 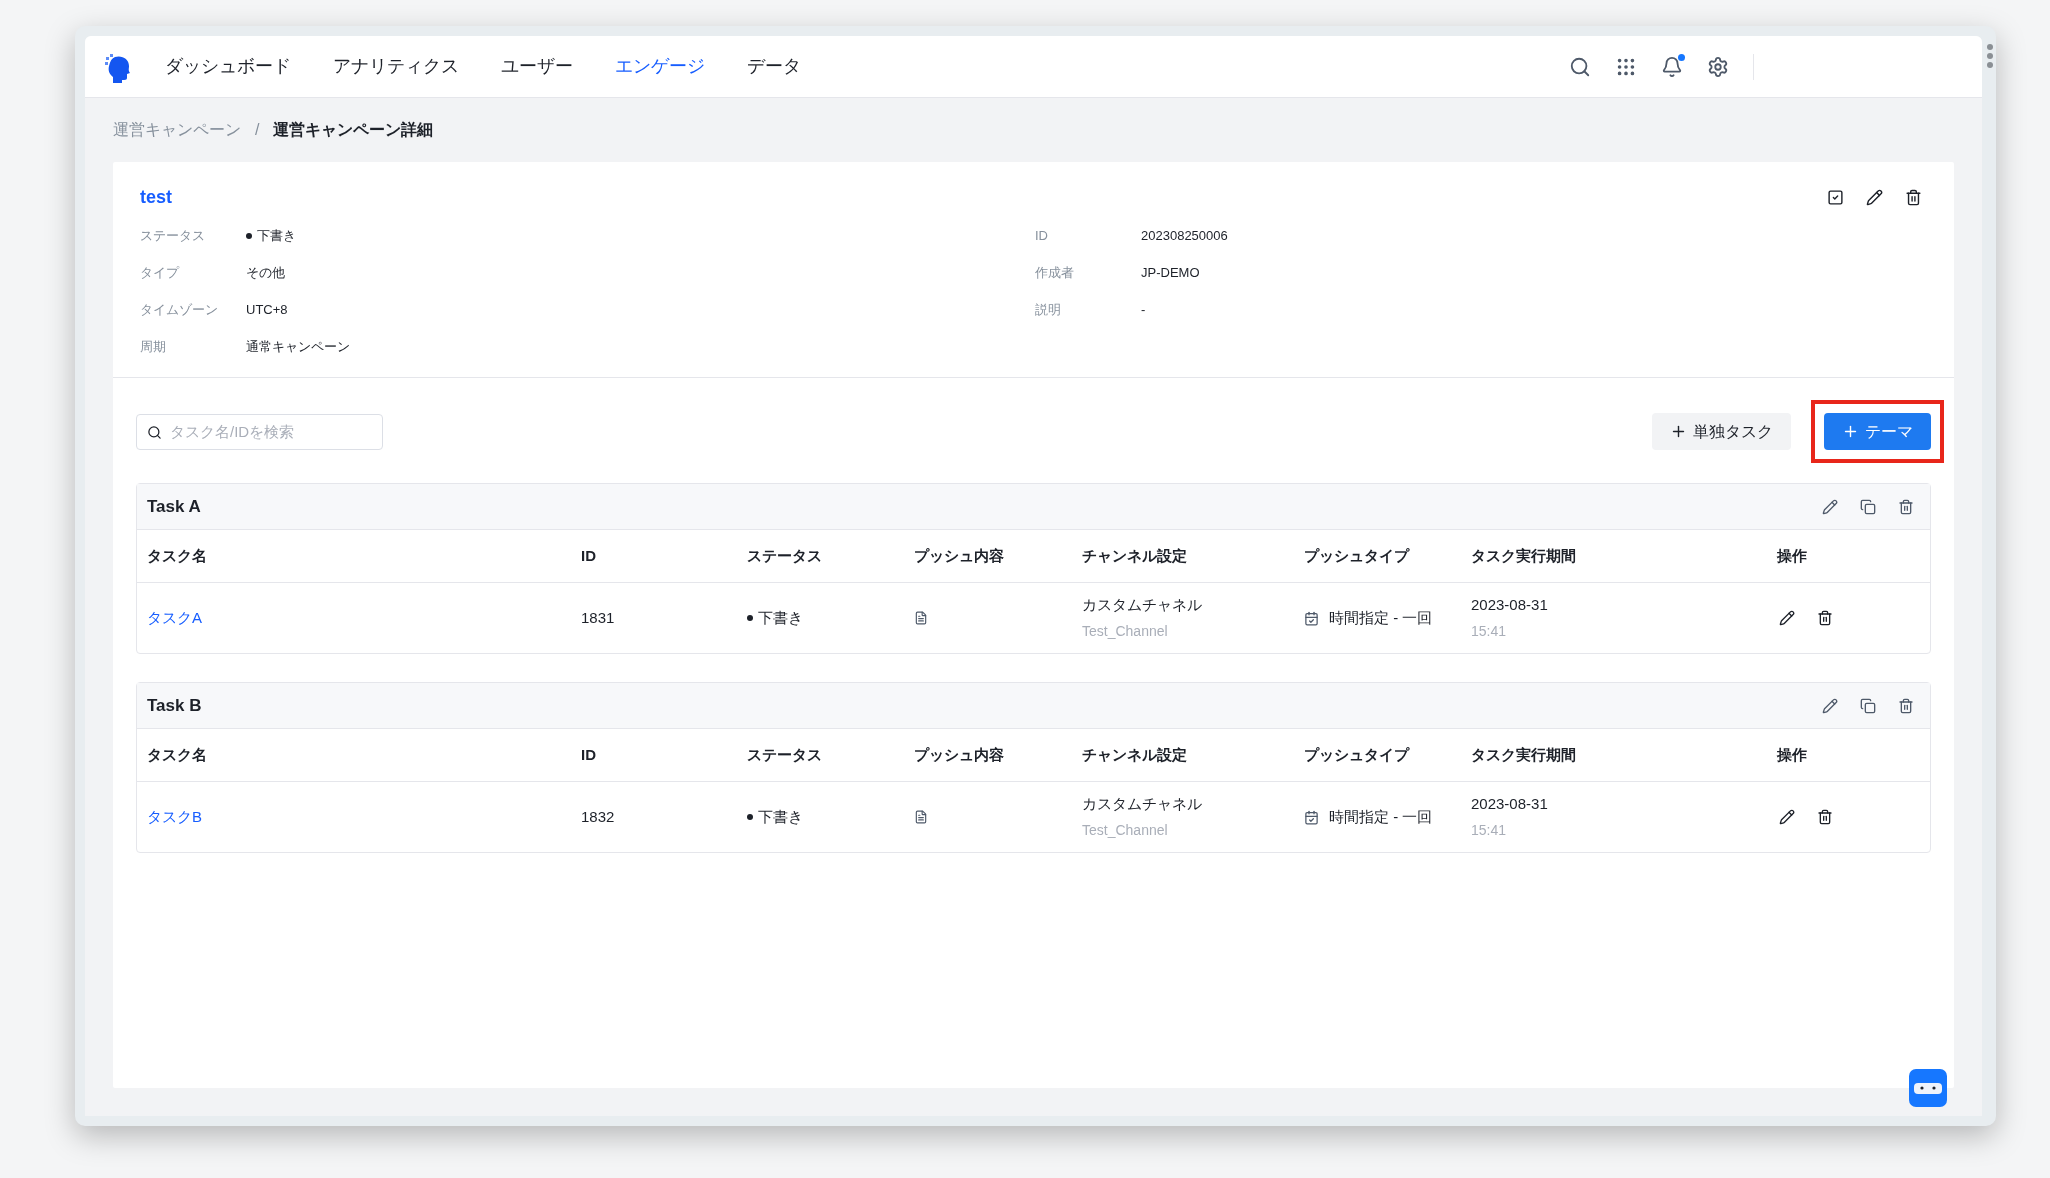 I want to click on more-icon, so click(x=1990, y=56).